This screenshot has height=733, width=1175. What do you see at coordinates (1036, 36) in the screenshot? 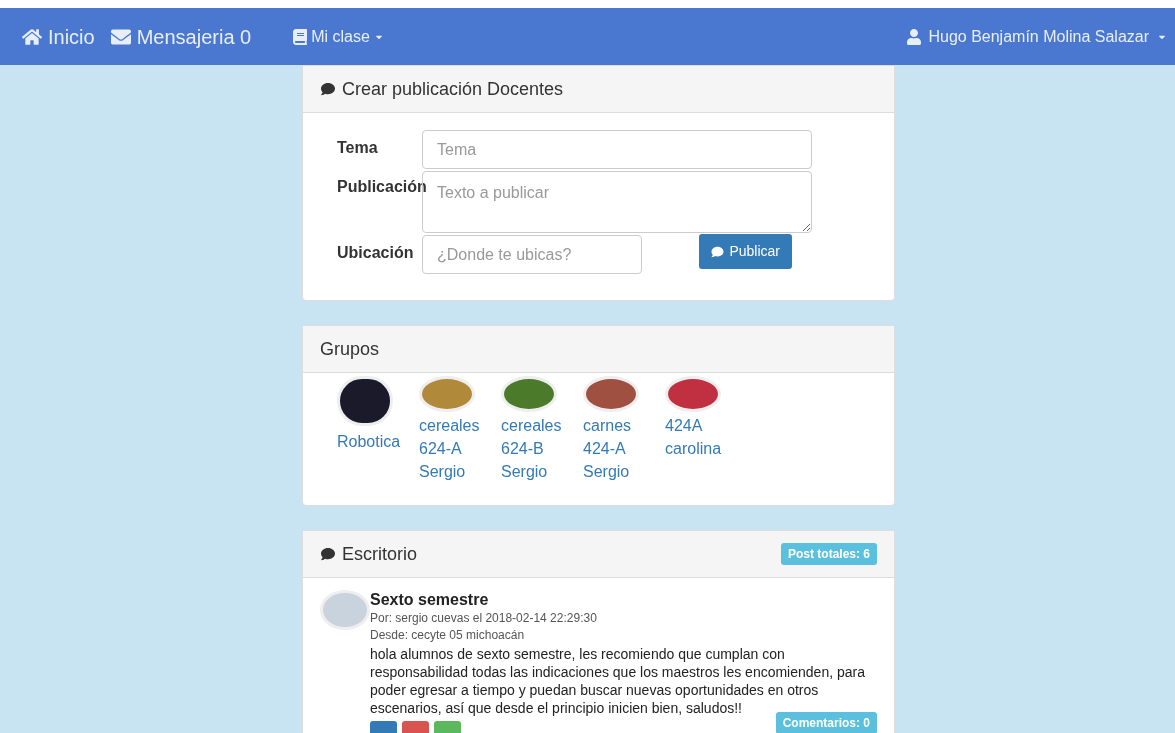
I see `user-menu: Hugo Benjamín Molina Salazar` at bounding box center [1036, 36].